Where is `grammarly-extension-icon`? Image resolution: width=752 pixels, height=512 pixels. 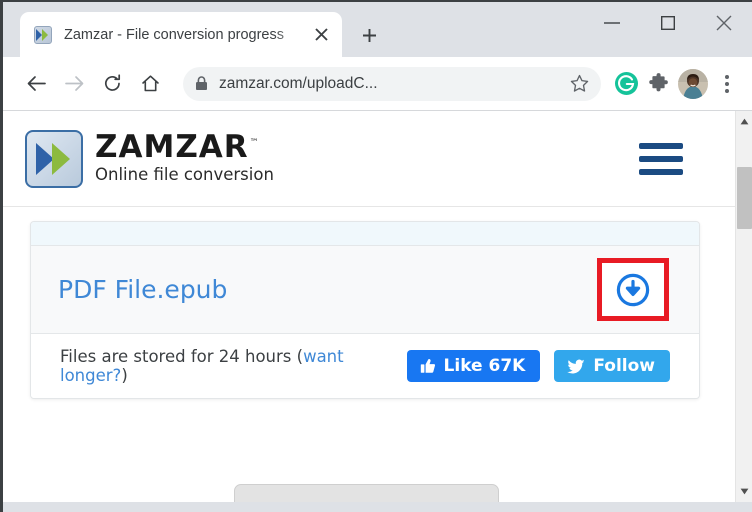 grammarly-extension-icon is located at coordinates (626, 84).